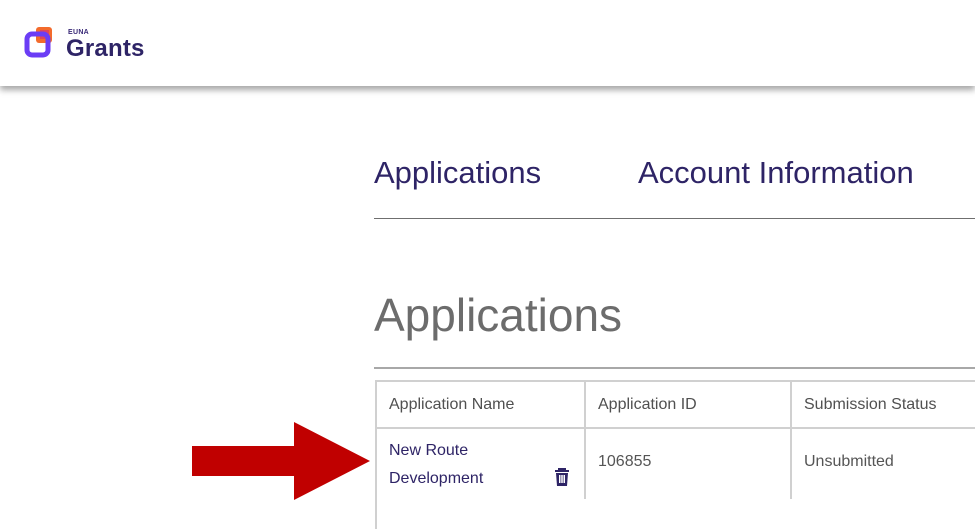 The height and width of the screenshot is (529, 975). I want to click on title-divider, so click(674, 368).